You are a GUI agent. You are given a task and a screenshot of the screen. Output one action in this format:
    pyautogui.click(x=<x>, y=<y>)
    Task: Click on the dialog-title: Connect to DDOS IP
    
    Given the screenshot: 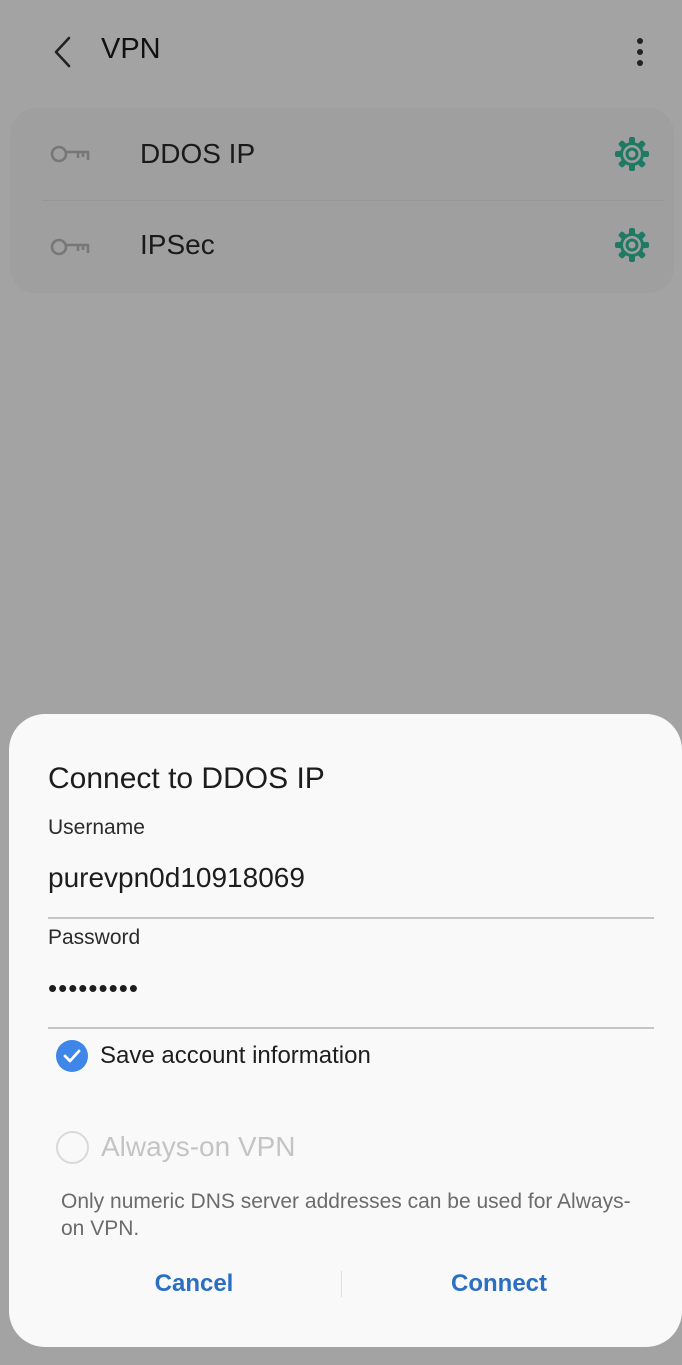 What is the action you would take?
    pyautogui.click(x=186, y=778)
    